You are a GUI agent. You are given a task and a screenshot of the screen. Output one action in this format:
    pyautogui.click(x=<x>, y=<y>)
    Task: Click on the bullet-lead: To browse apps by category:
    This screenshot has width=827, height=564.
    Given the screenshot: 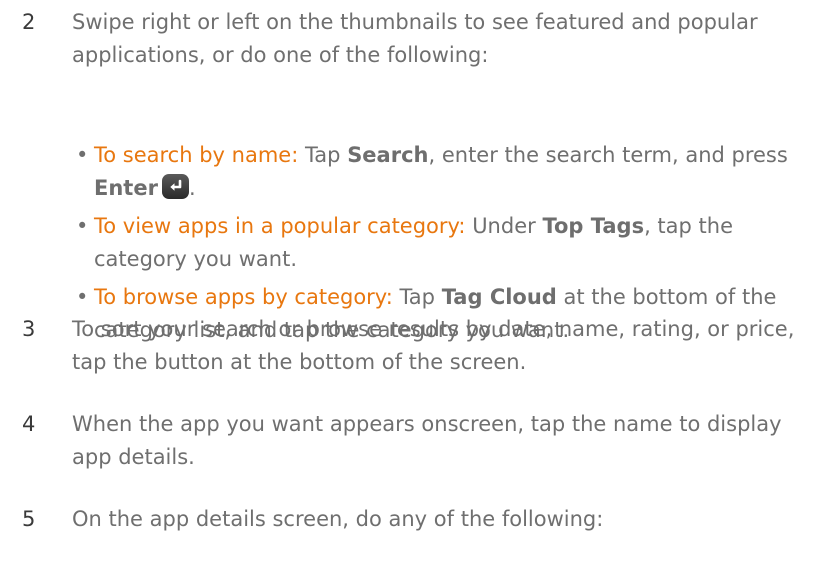 What is the action you would take?
    pyautogui.click(x=243, y=297)
    